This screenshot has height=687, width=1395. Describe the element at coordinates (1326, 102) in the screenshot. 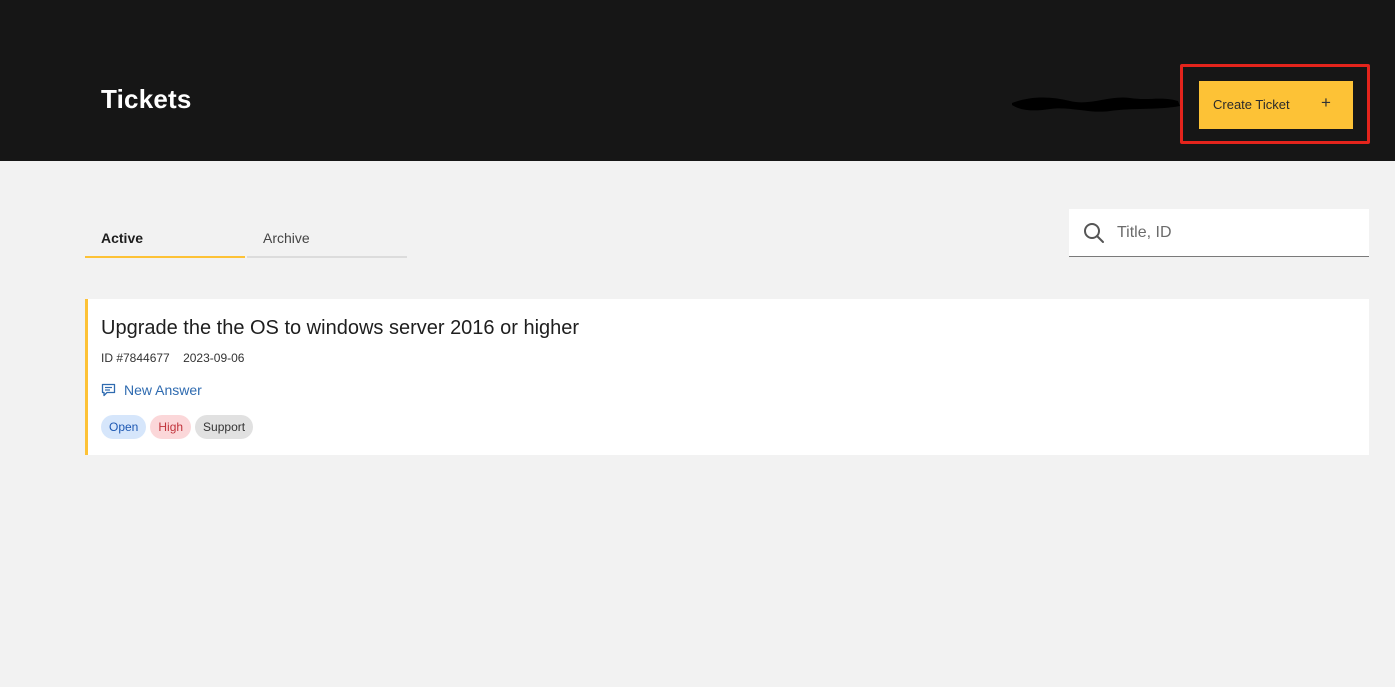

I see `plus-icon: +` at that location.